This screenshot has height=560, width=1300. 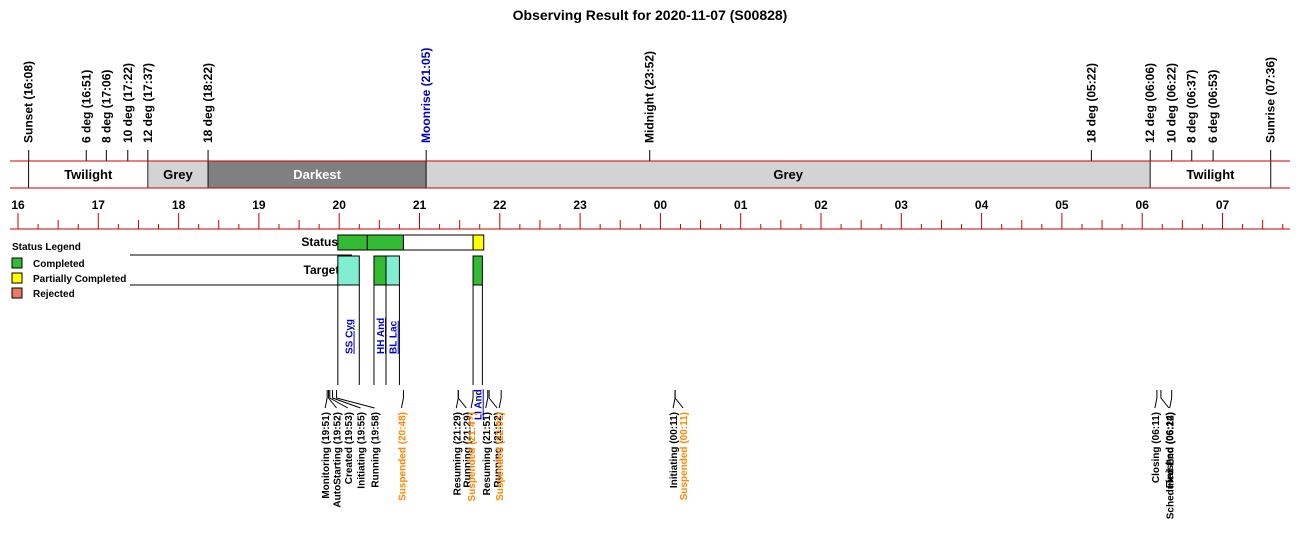 I want to click on hour-label-5: 21, so click(x=420, y=205).